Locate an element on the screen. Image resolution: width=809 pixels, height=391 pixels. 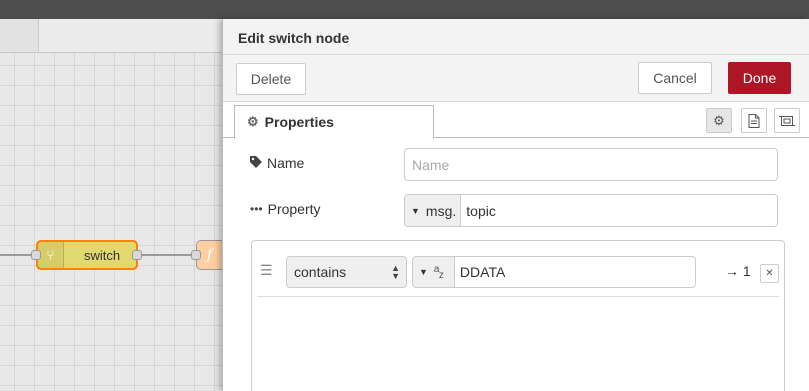
property-label-row: ••• Property is located at coordinates (285, 209).